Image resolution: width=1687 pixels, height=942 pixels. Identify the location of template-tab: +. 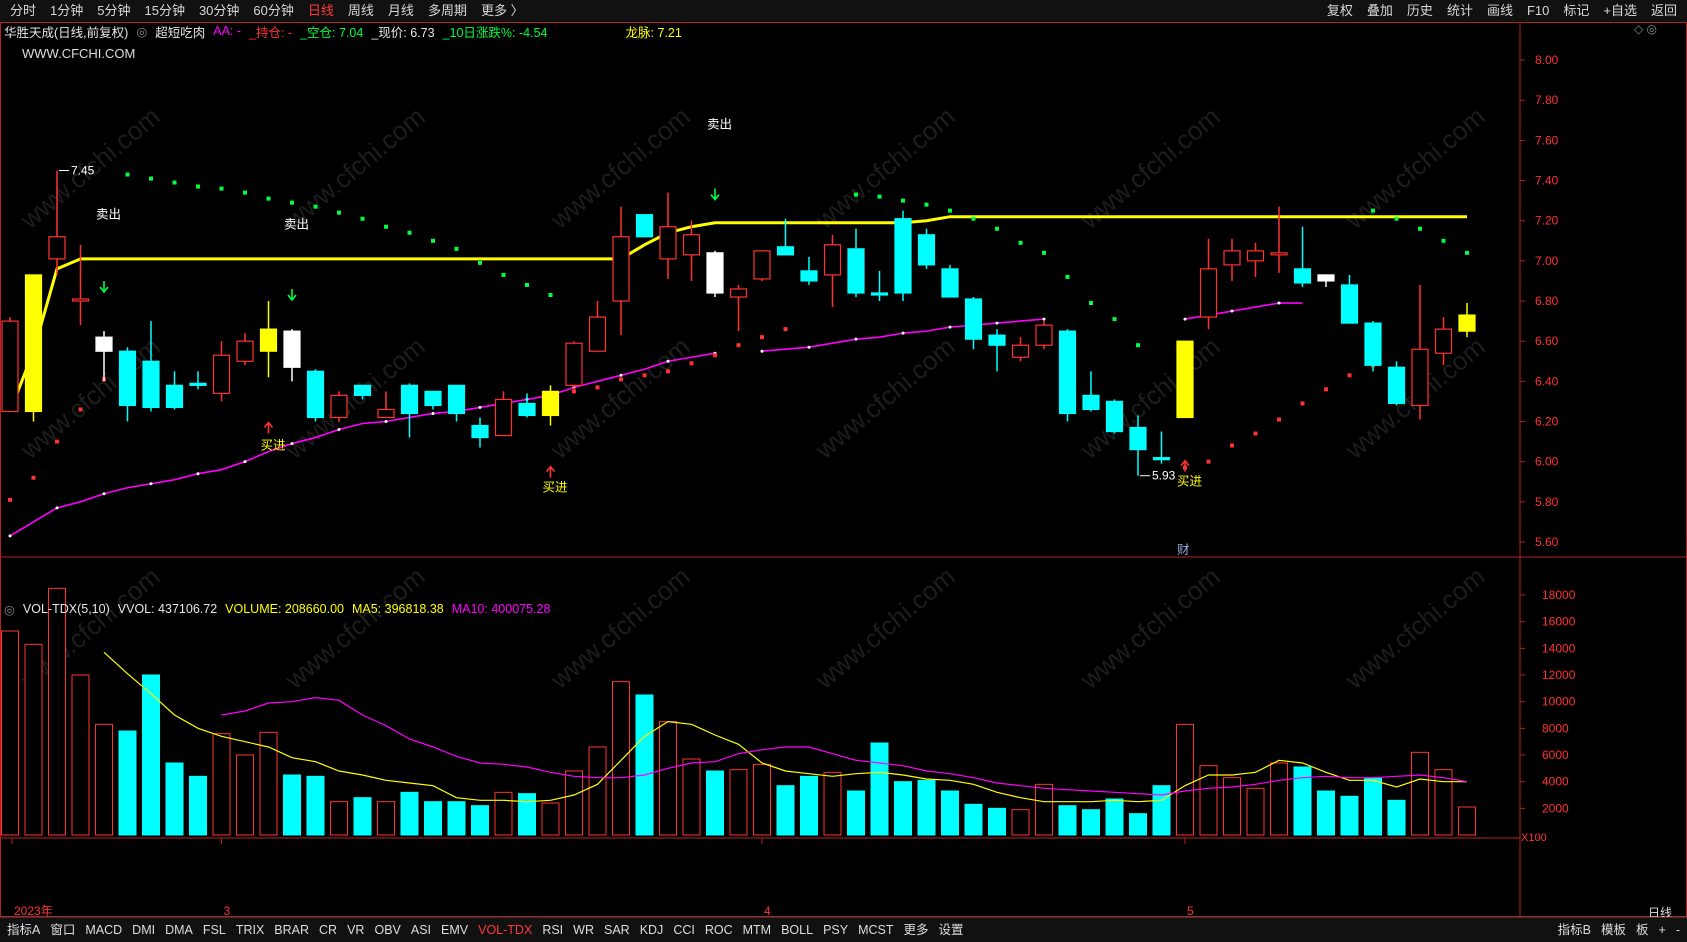
(1662, 930).